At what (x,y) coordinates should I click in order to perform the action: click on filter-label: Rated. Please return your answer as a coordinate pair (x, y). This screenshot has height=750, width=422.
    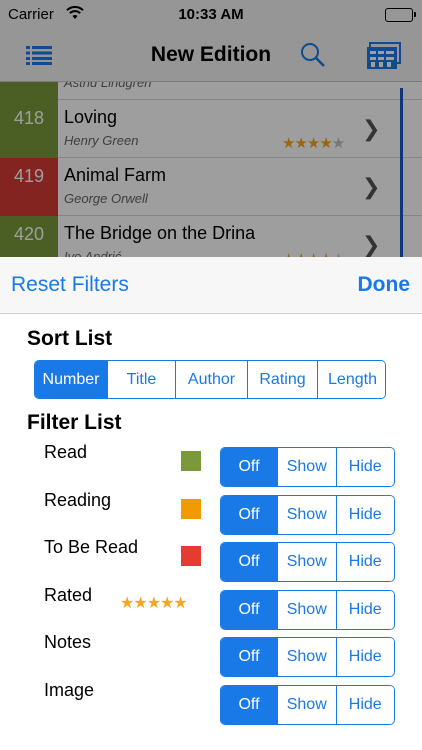
    Looking at the image, I should click on (68, 594).